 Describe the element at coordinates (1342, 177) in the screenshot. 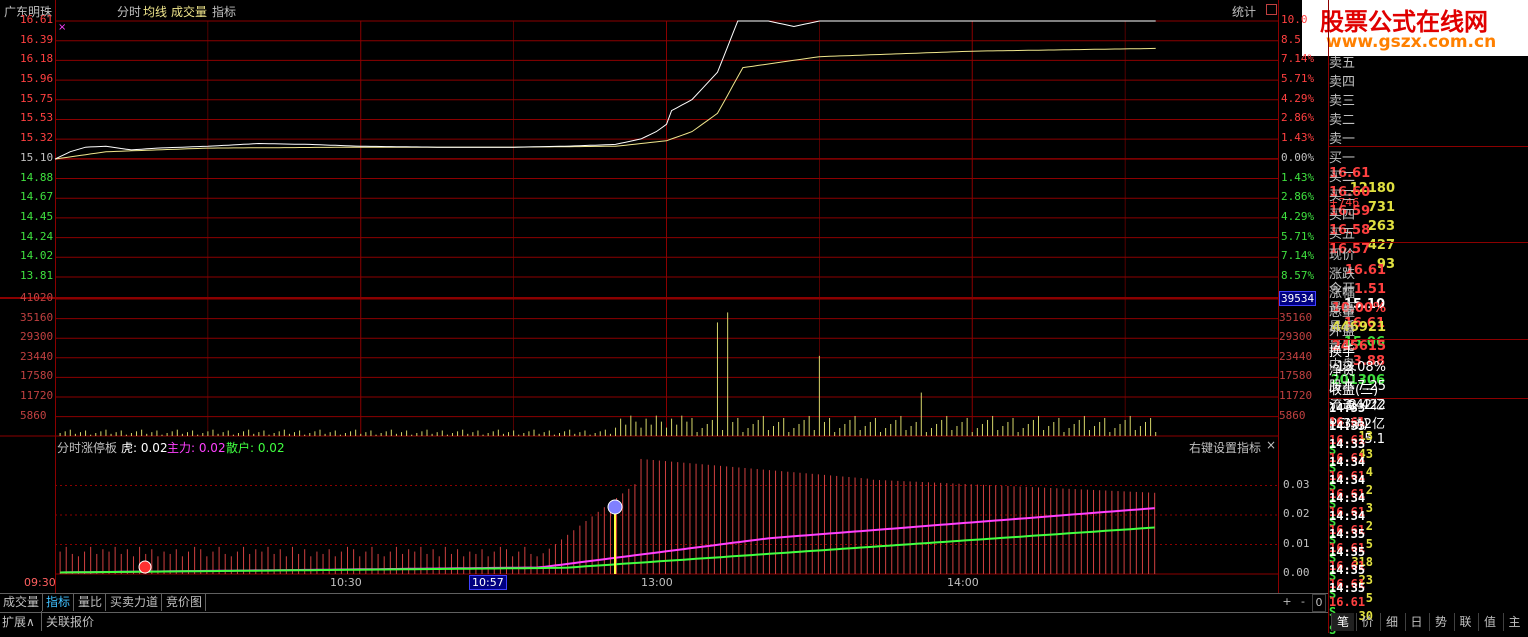

I see `buy-level-label: 买二` at that location.